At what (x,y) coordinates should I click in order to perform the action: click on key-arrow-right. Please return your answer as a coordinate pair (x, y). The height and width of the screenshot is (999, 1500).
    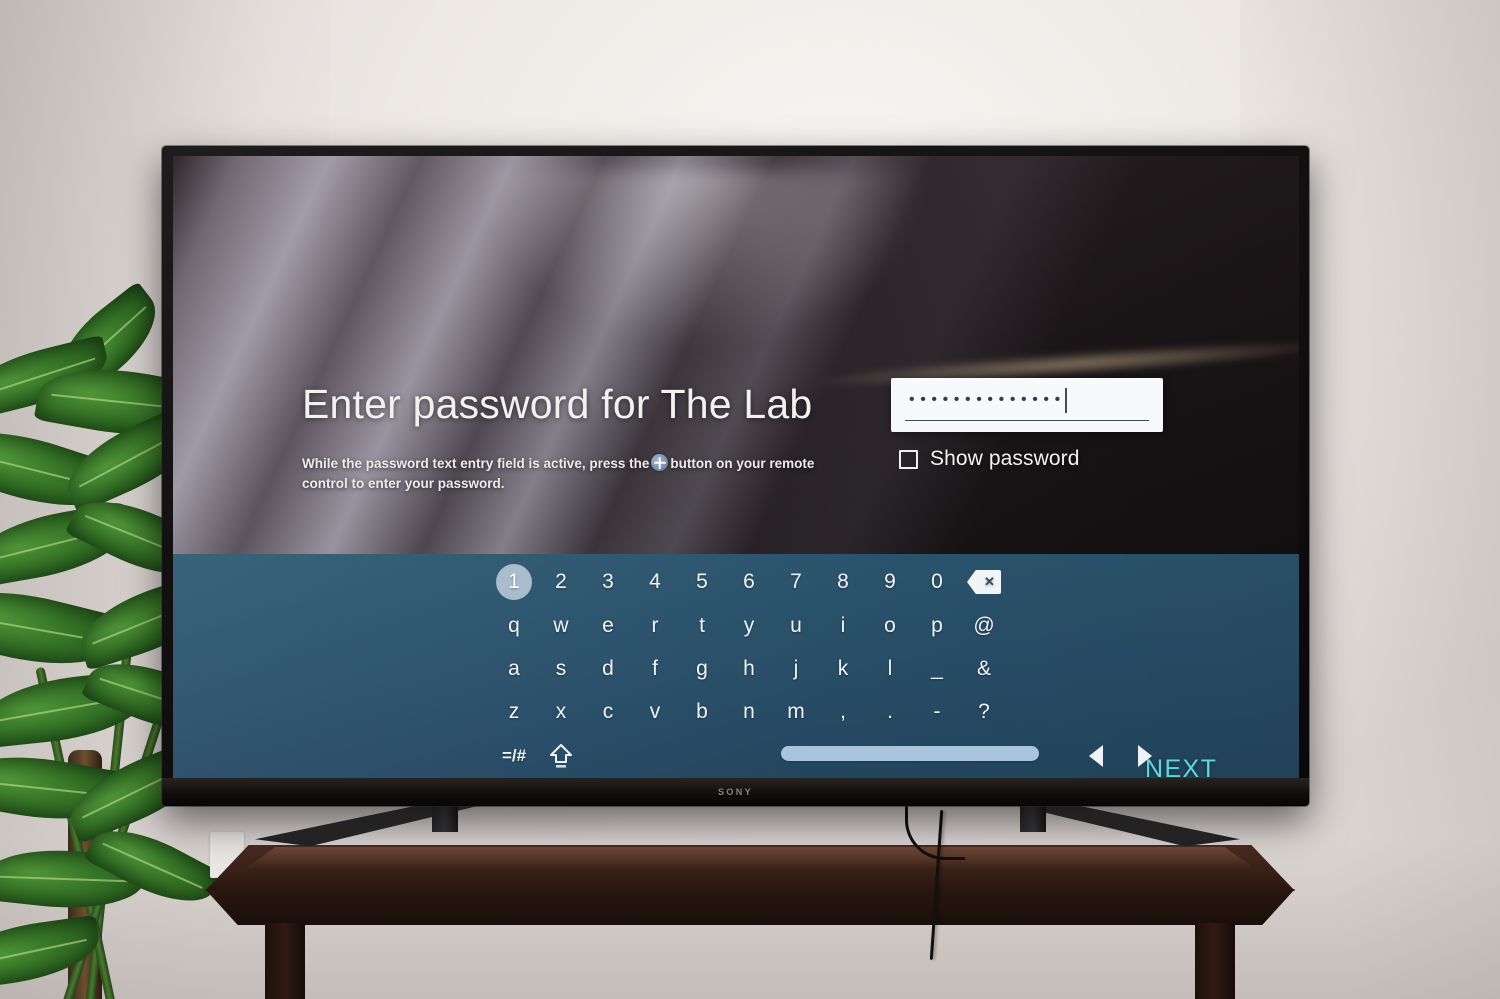
    Looking at the image, I should click on (1145, 756).